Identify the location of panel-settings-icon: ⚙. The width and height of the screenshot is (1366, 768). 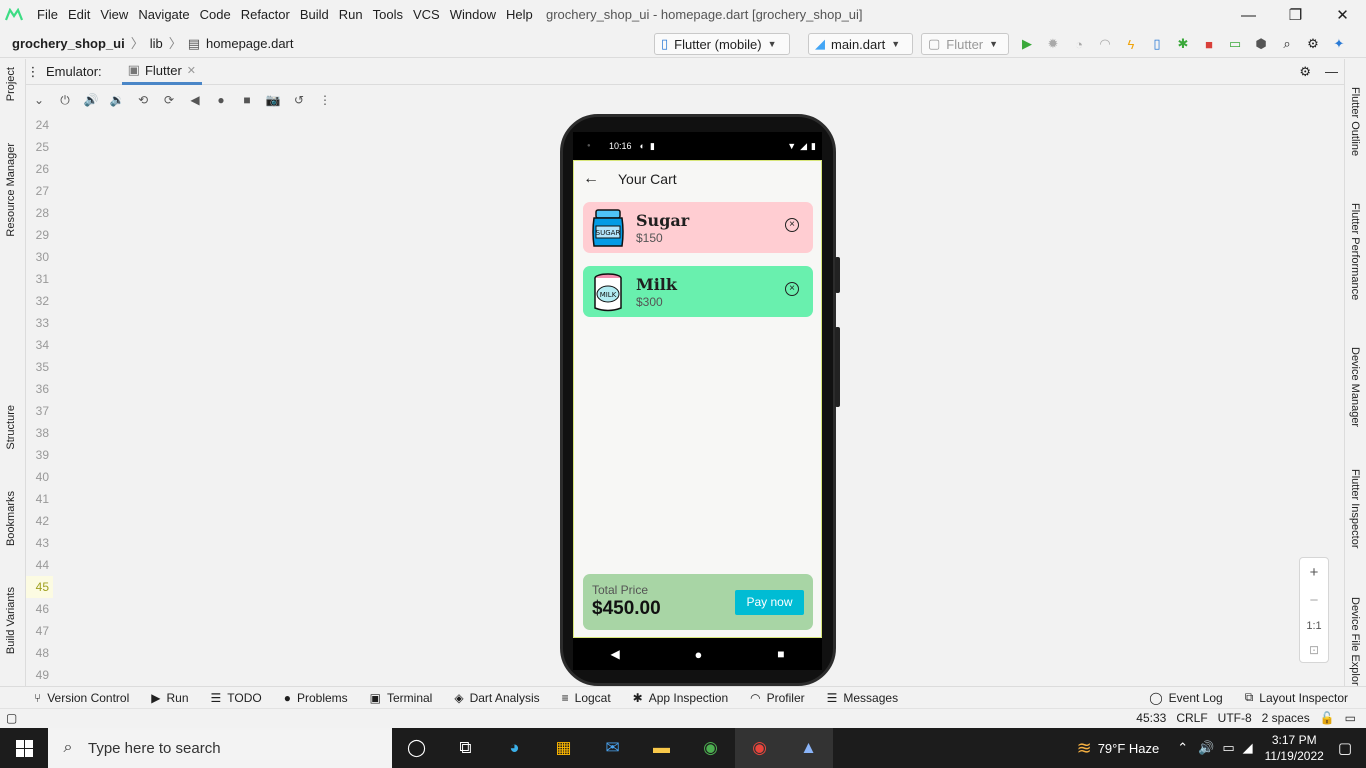
(1305, 72).